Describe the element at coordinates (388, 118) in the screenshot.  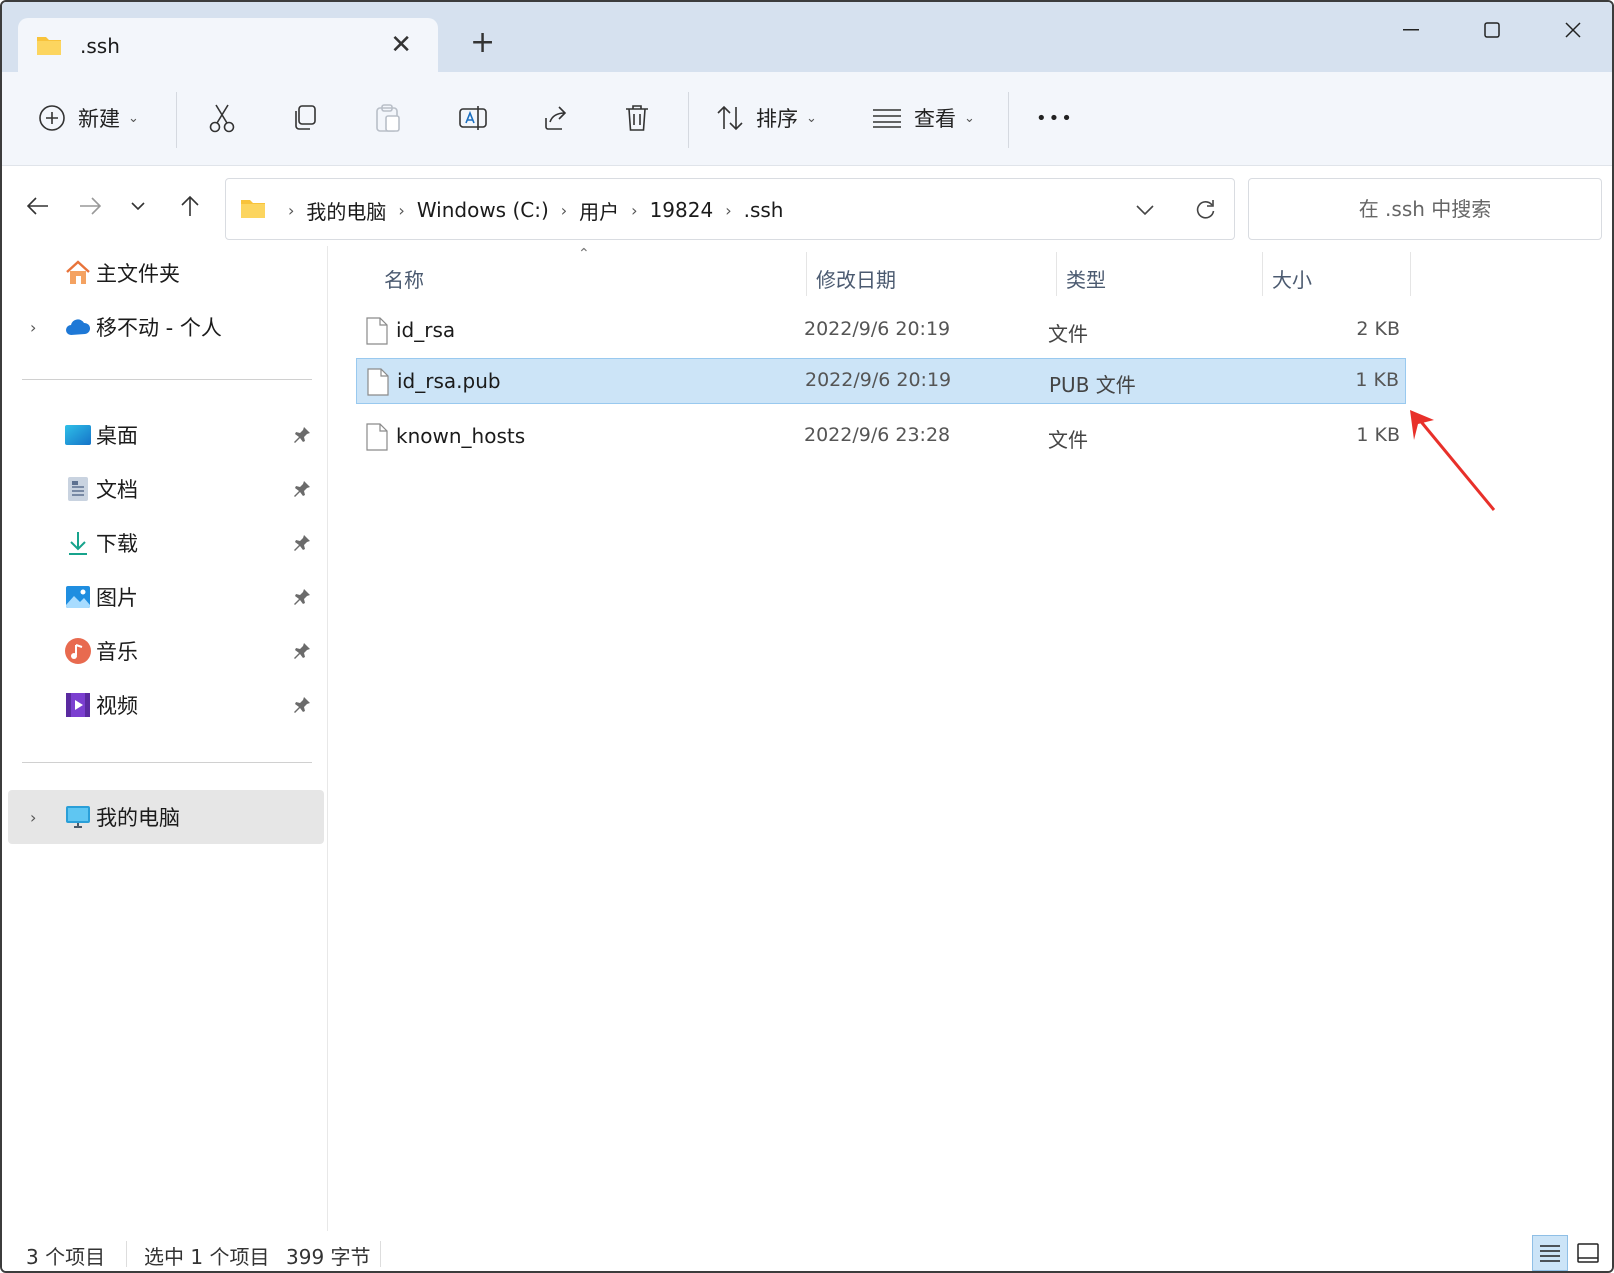
I see `paste-button` at that location.